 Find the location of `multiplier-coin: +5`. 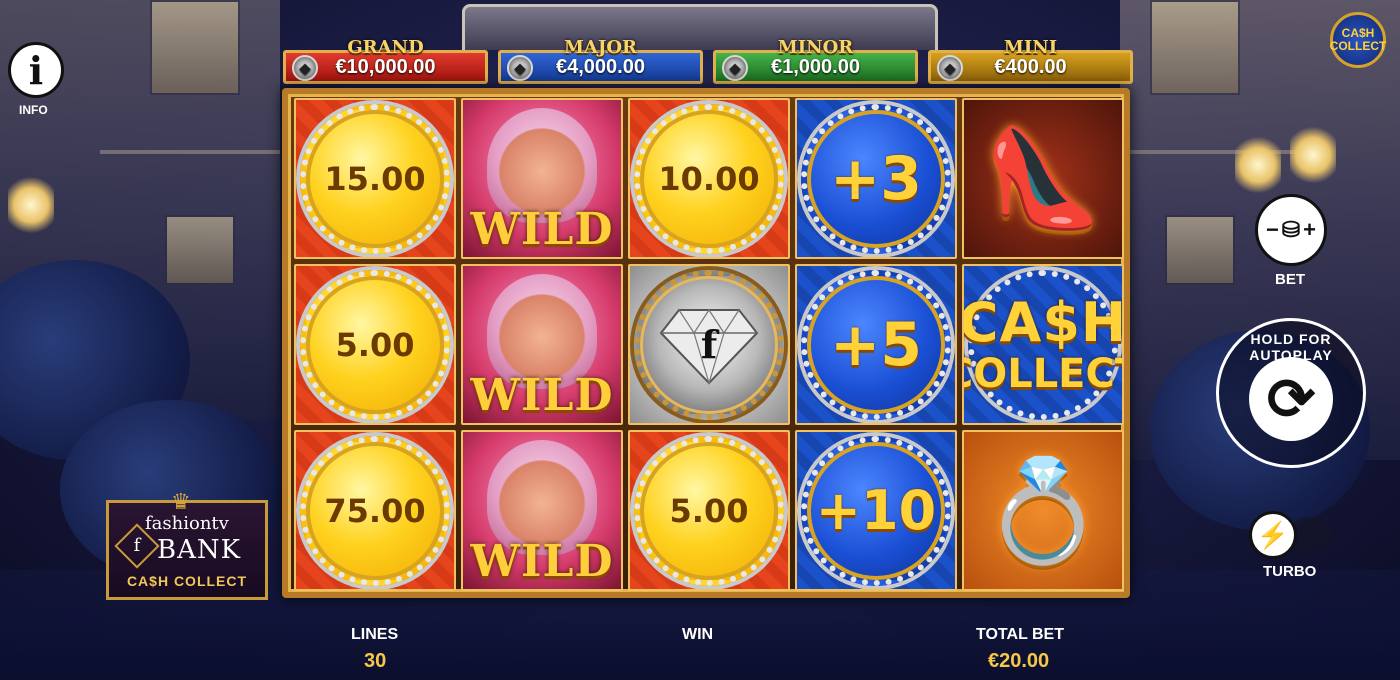

multiplier-coin: +5 is located at coordinates (876, 344).